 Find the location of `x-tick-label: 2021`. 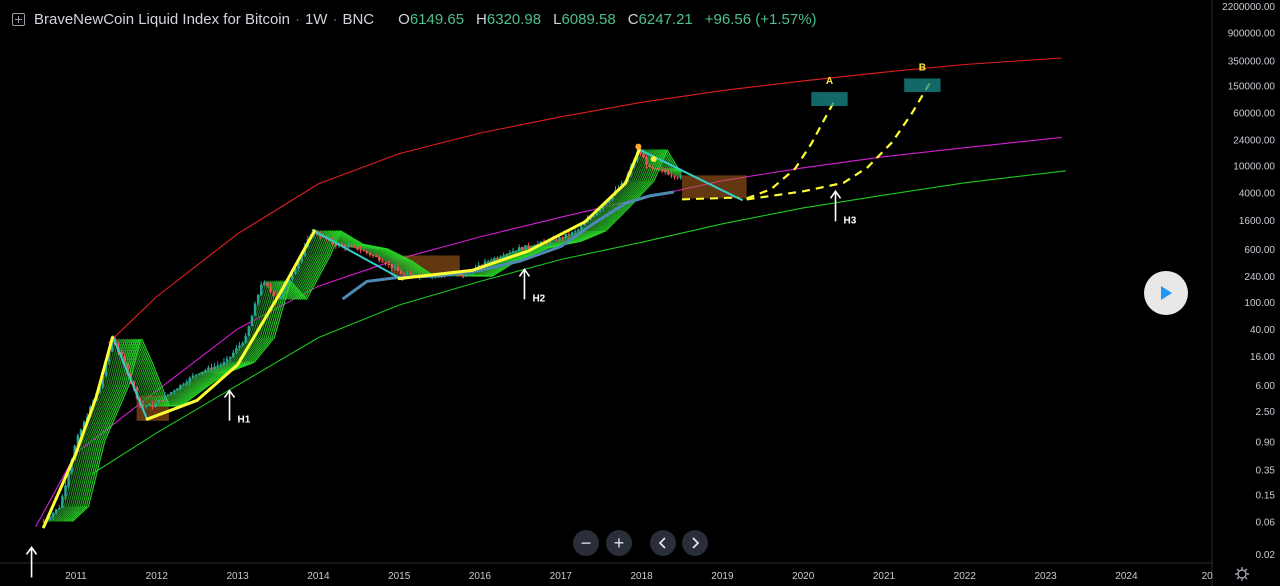

x-tick-label: 2021 is located at coordinates (884, 576).